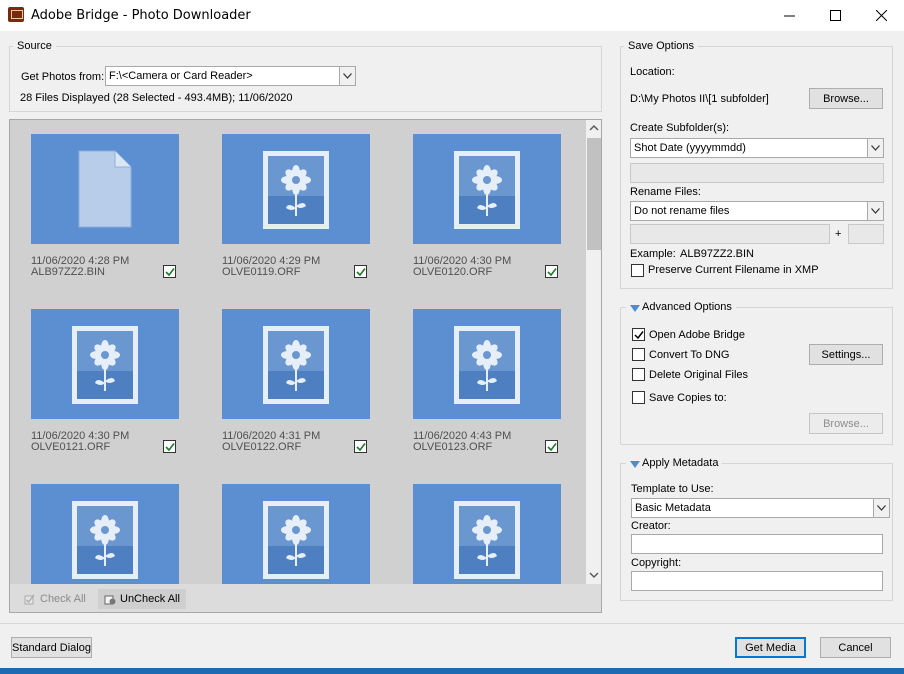 This screenshot has height=674, width=904. I want to click on open-bridge-label: Open Adobe Bridge, so click(697, 335).